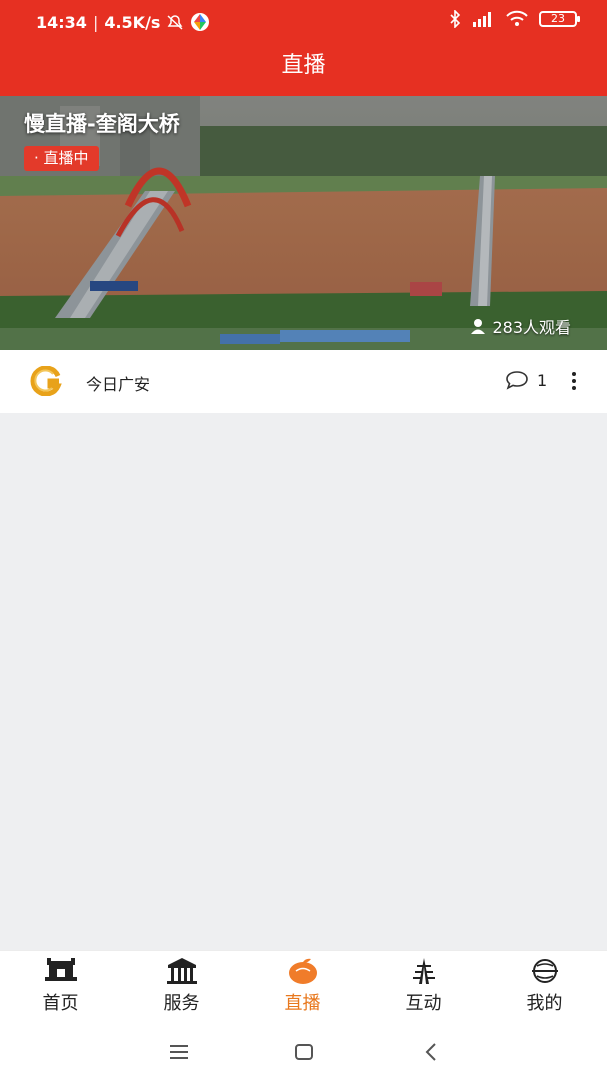 The width and height of the screenshot is (607, 1080). I want to click on bottom-tab-bar: 首页 服务 直播 互动 我的, so click(303, 987).